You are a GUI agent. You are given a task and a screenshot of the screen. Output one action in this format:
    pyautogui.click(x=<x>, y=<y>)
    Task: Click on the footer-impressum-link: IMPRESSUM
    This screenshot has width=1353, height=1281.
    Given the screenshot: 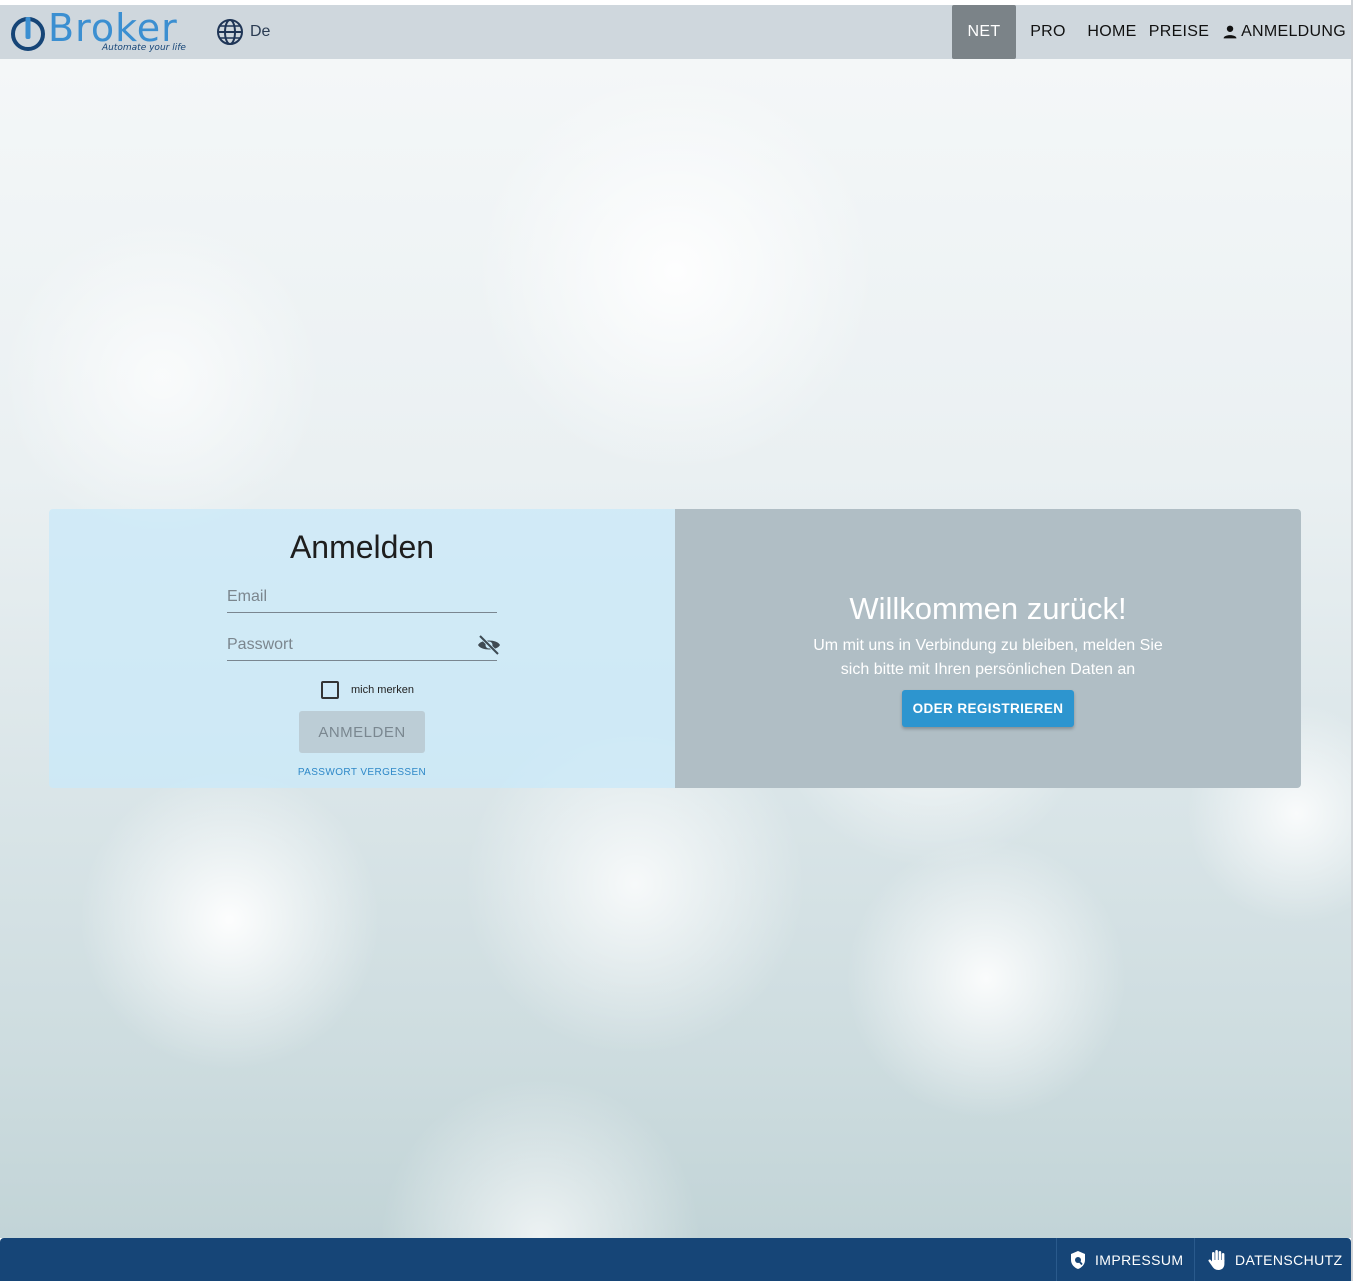 What is the action you would take?
    pyautogui.click(x=1125, y=1259)
    